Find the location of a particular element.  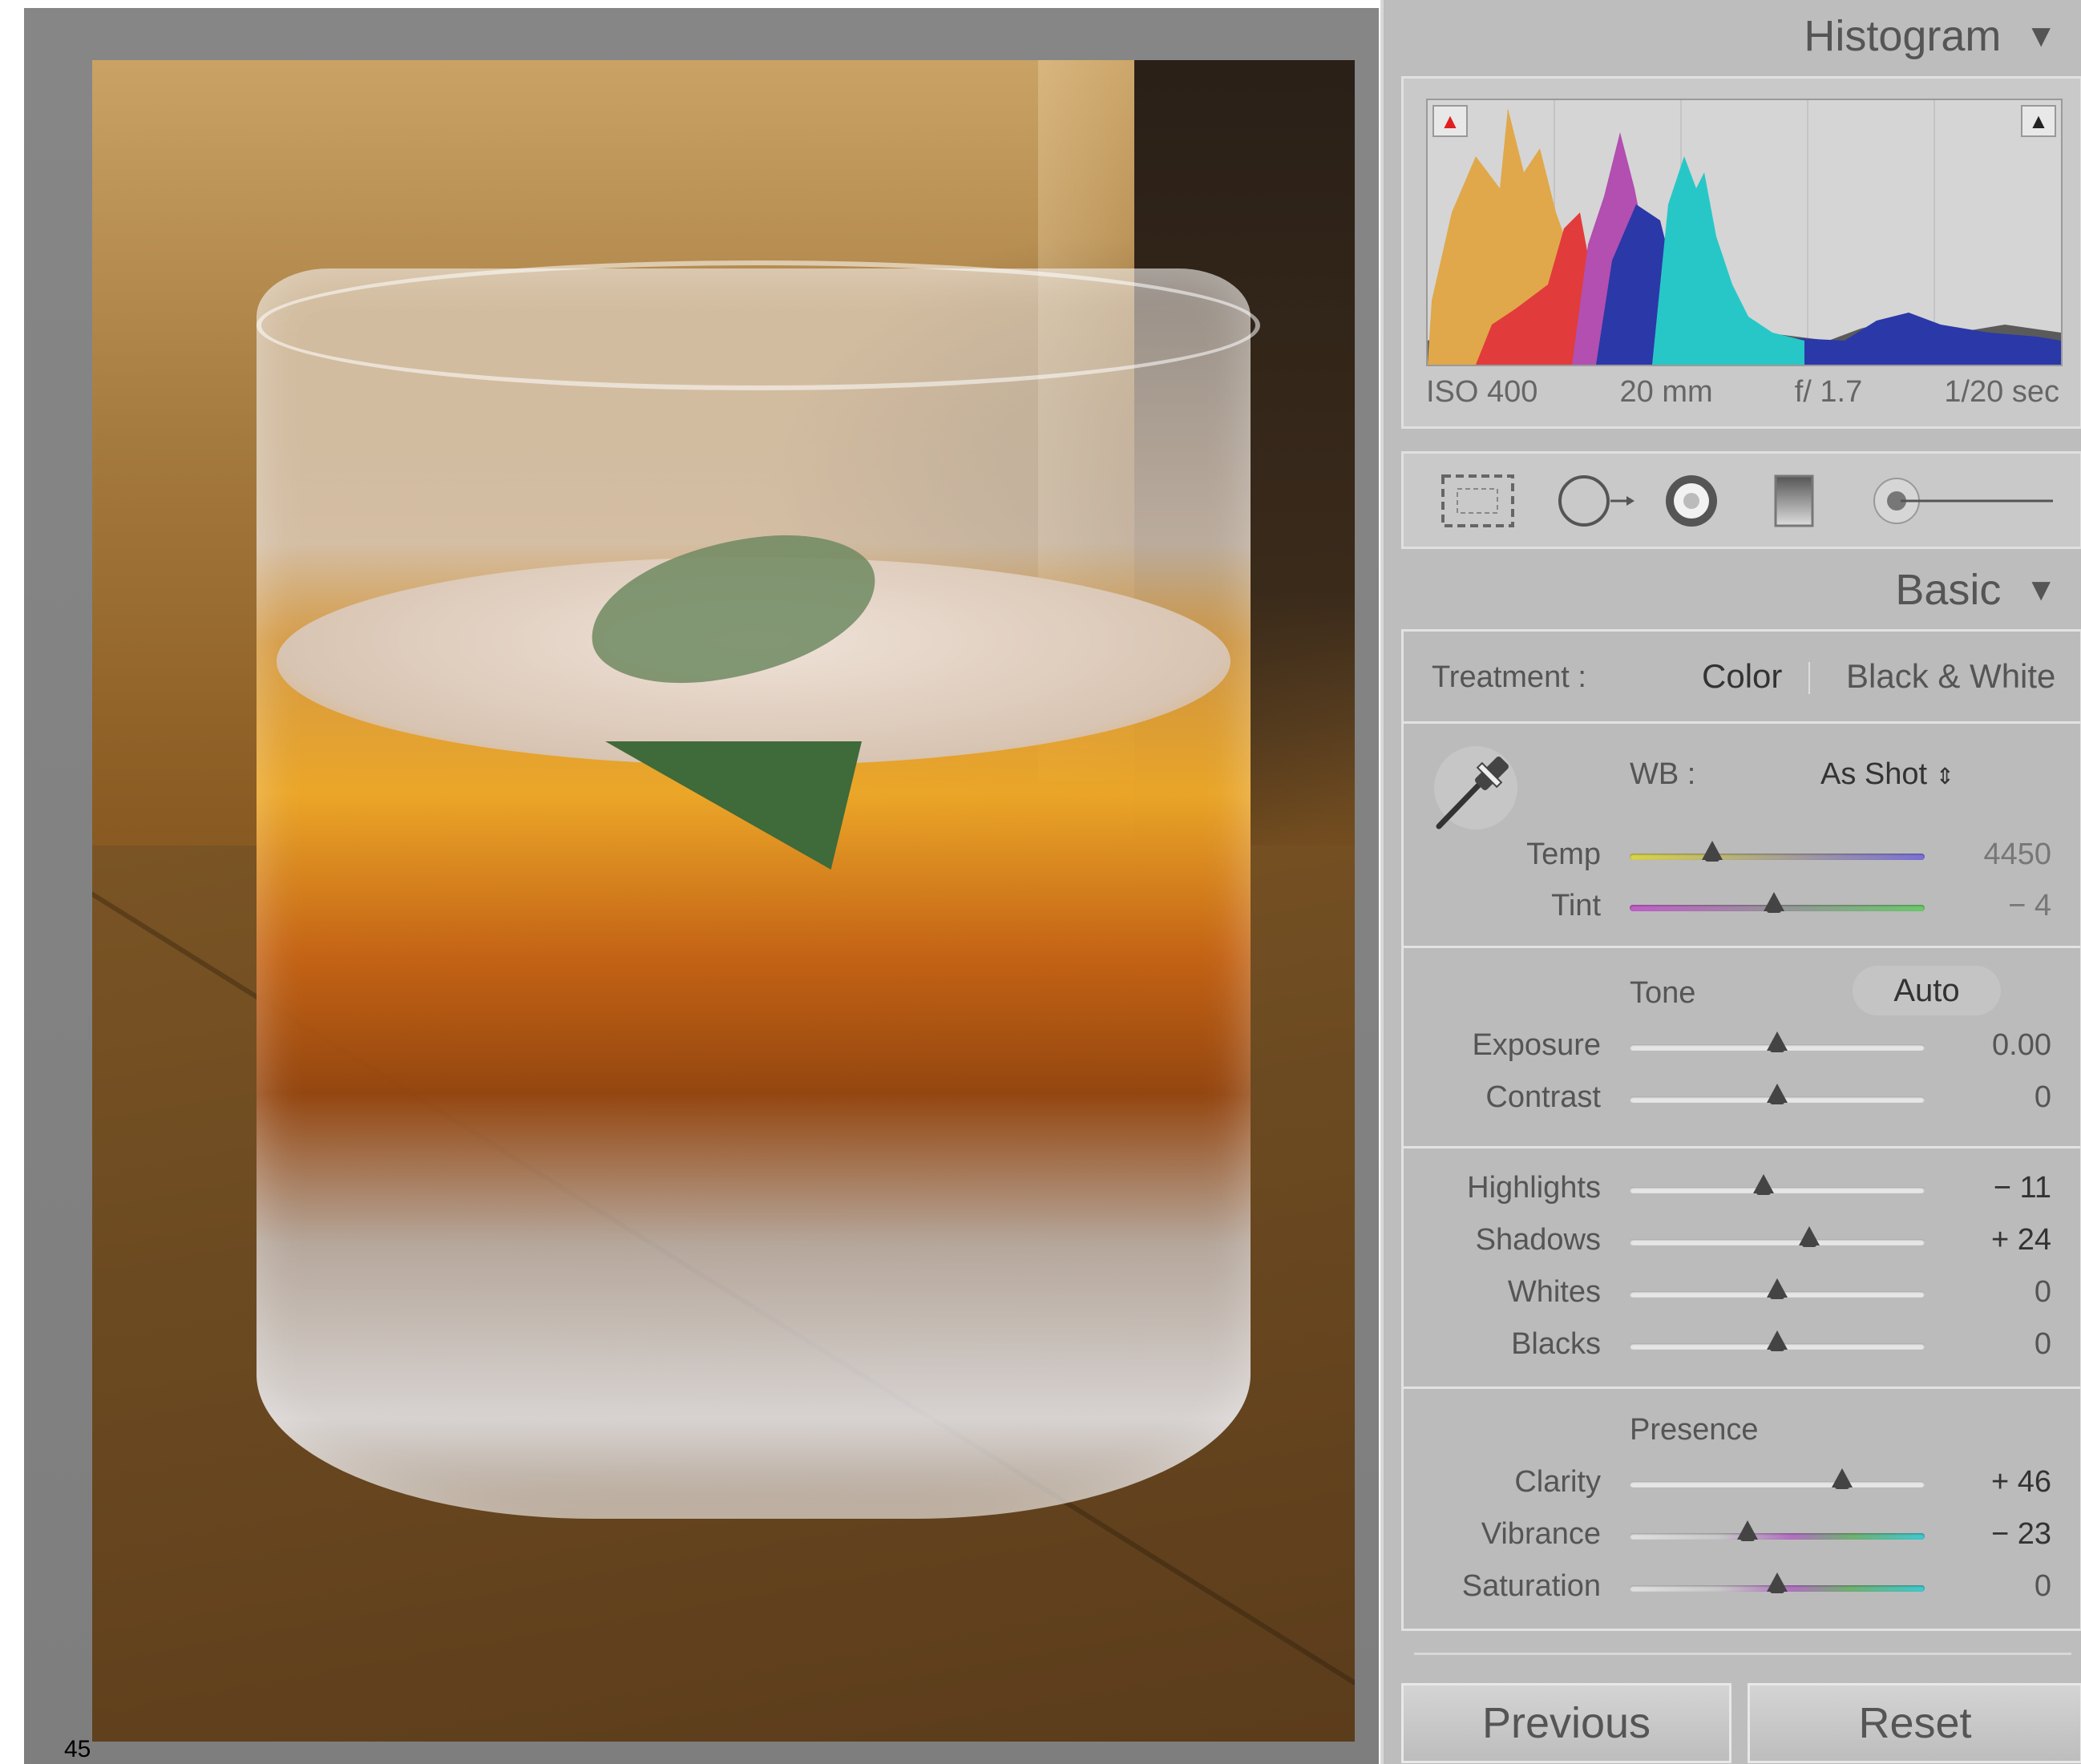

updown-chevron-icon: ⇕ is located at coordinates (1945, 776).